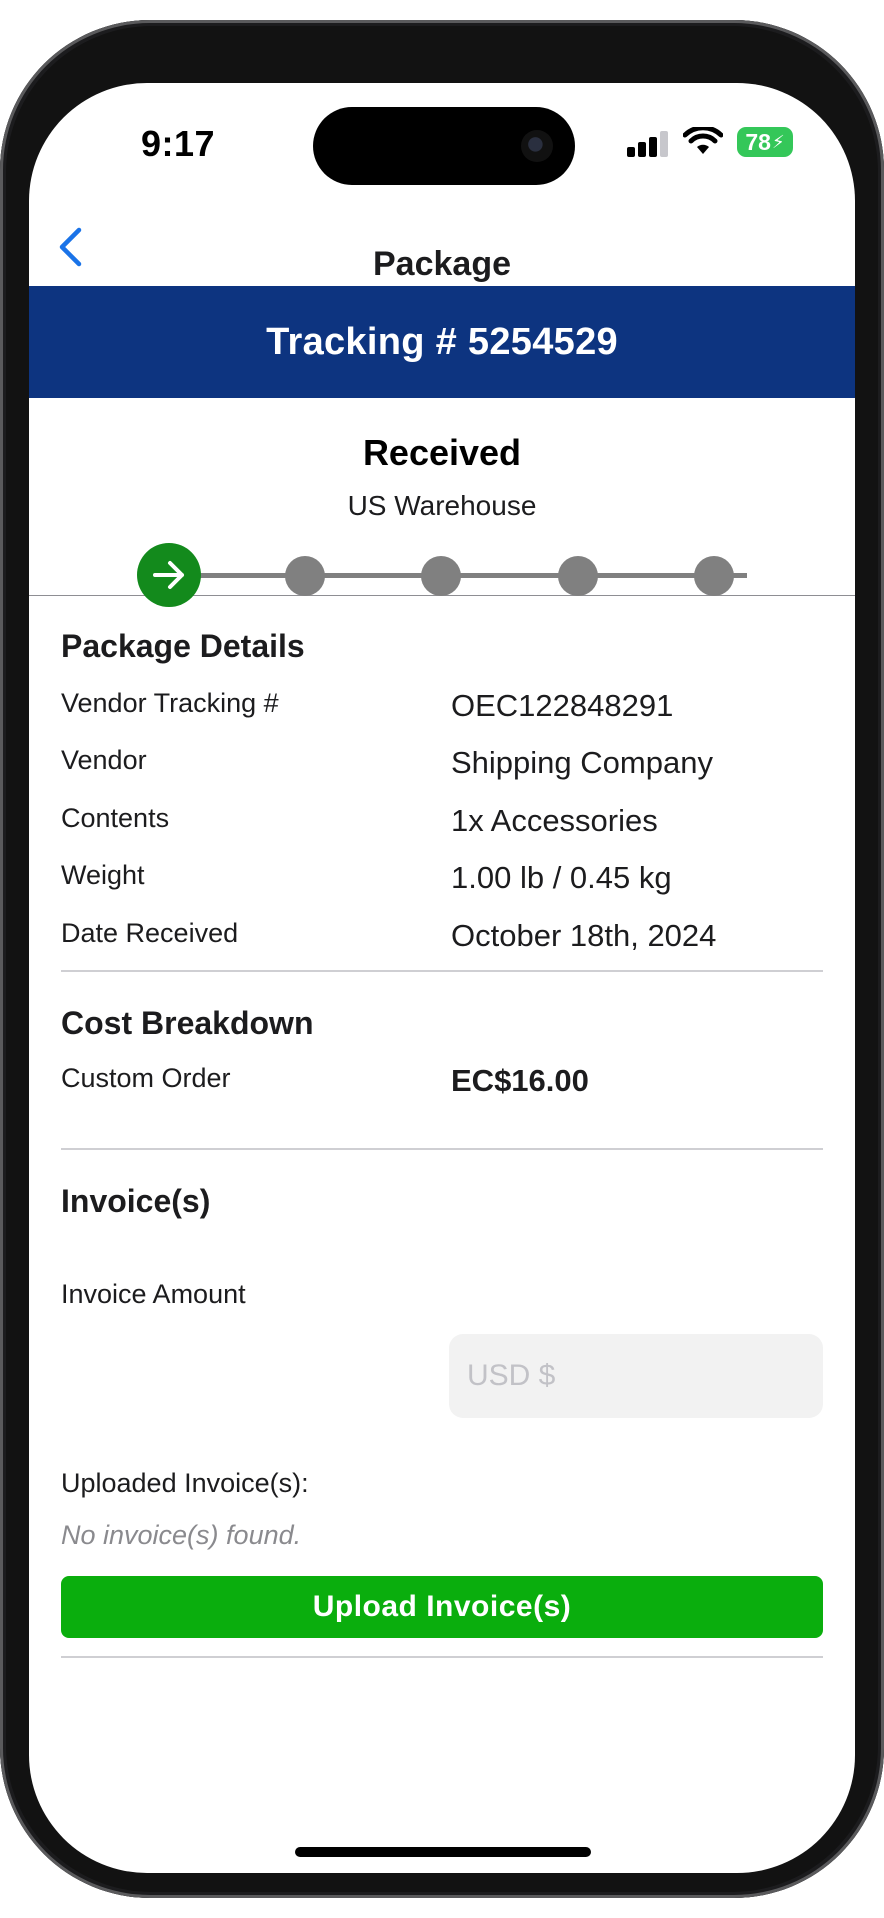  I want to click on cost-breakdown: Cost Breakdown Custom Order EC$16.00, so click(442, 1055).